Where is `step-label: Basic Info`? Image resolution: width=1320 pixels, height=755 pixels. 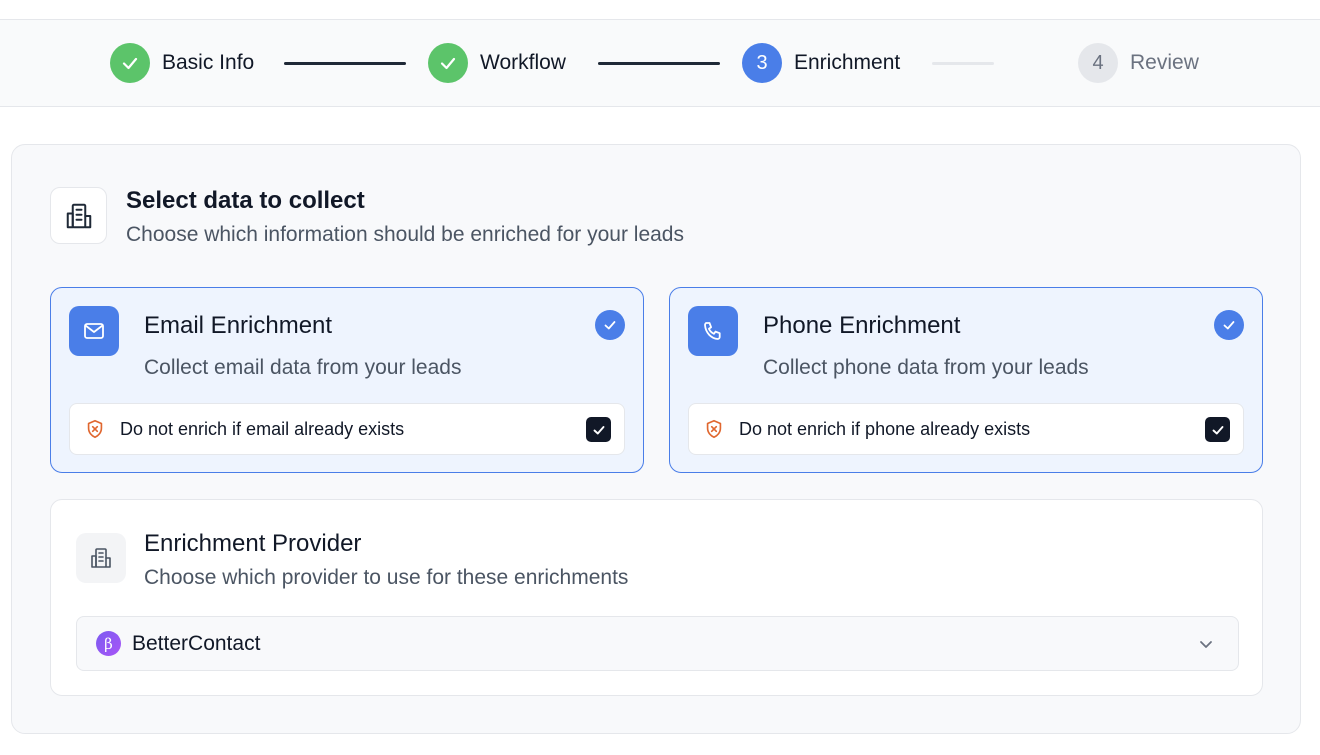 step-label: Basic Info is located at coordinates (208, 62).